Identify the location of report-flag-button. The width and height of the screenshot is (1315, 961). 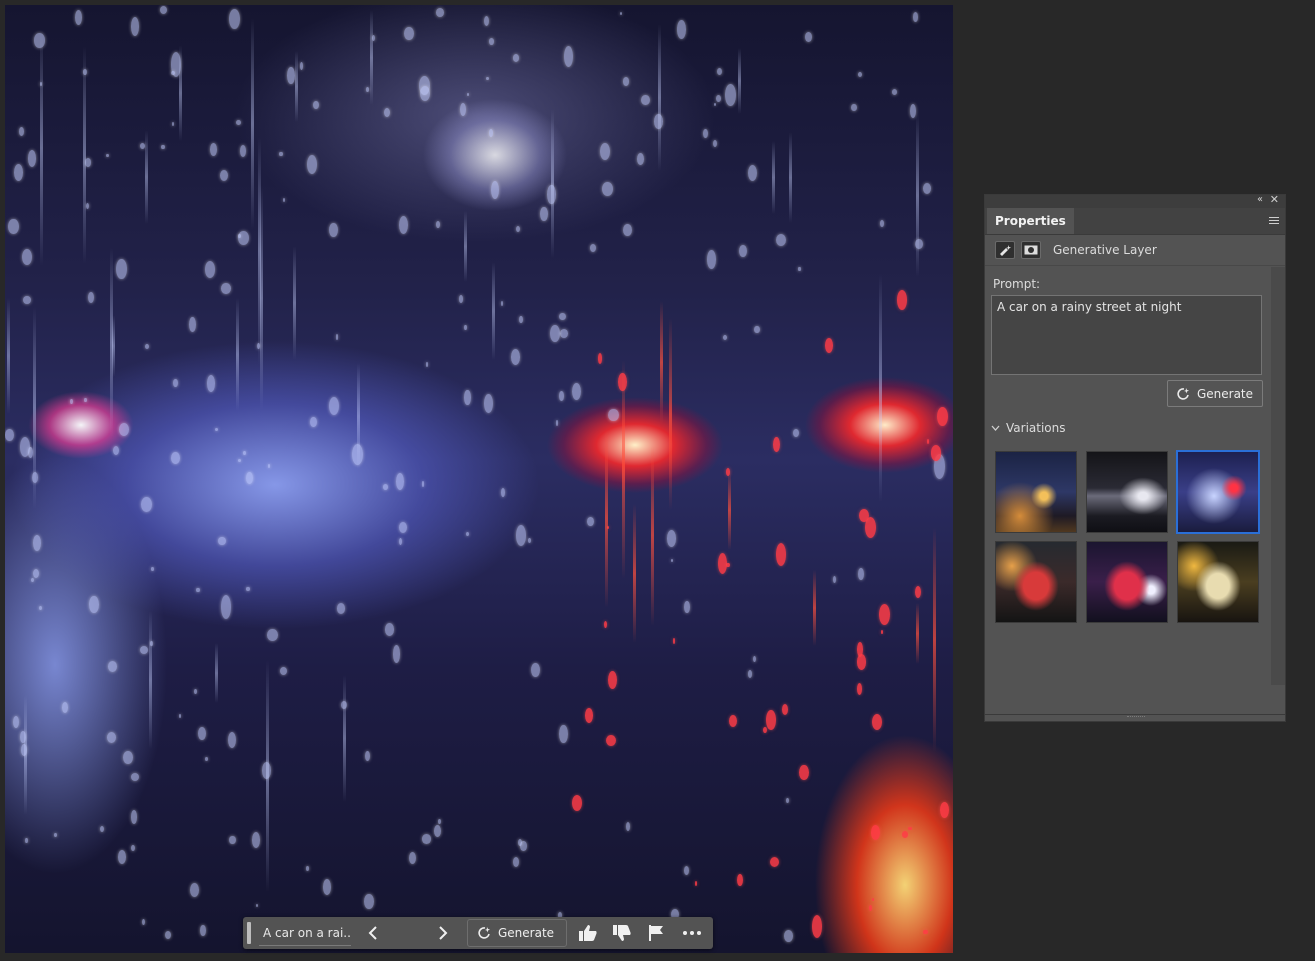
(656, 933).